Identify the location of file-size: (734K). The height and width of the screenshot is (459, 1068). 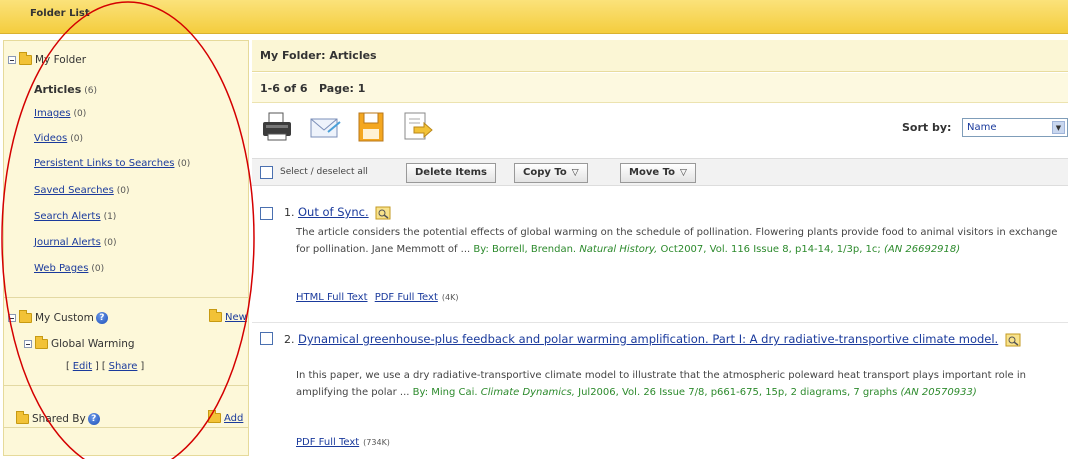
(376, 442).